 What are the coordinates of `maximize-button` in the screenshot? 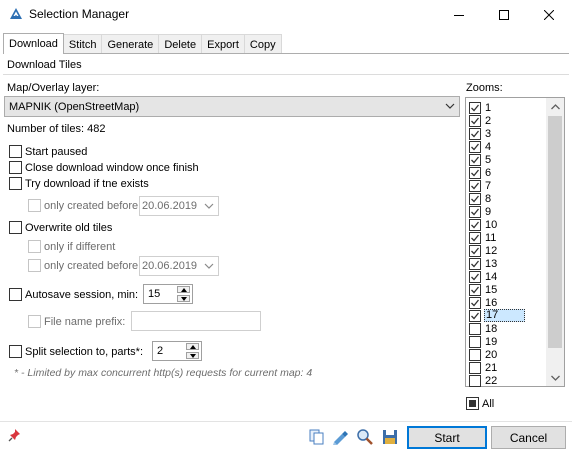 It's located at (504, 15).